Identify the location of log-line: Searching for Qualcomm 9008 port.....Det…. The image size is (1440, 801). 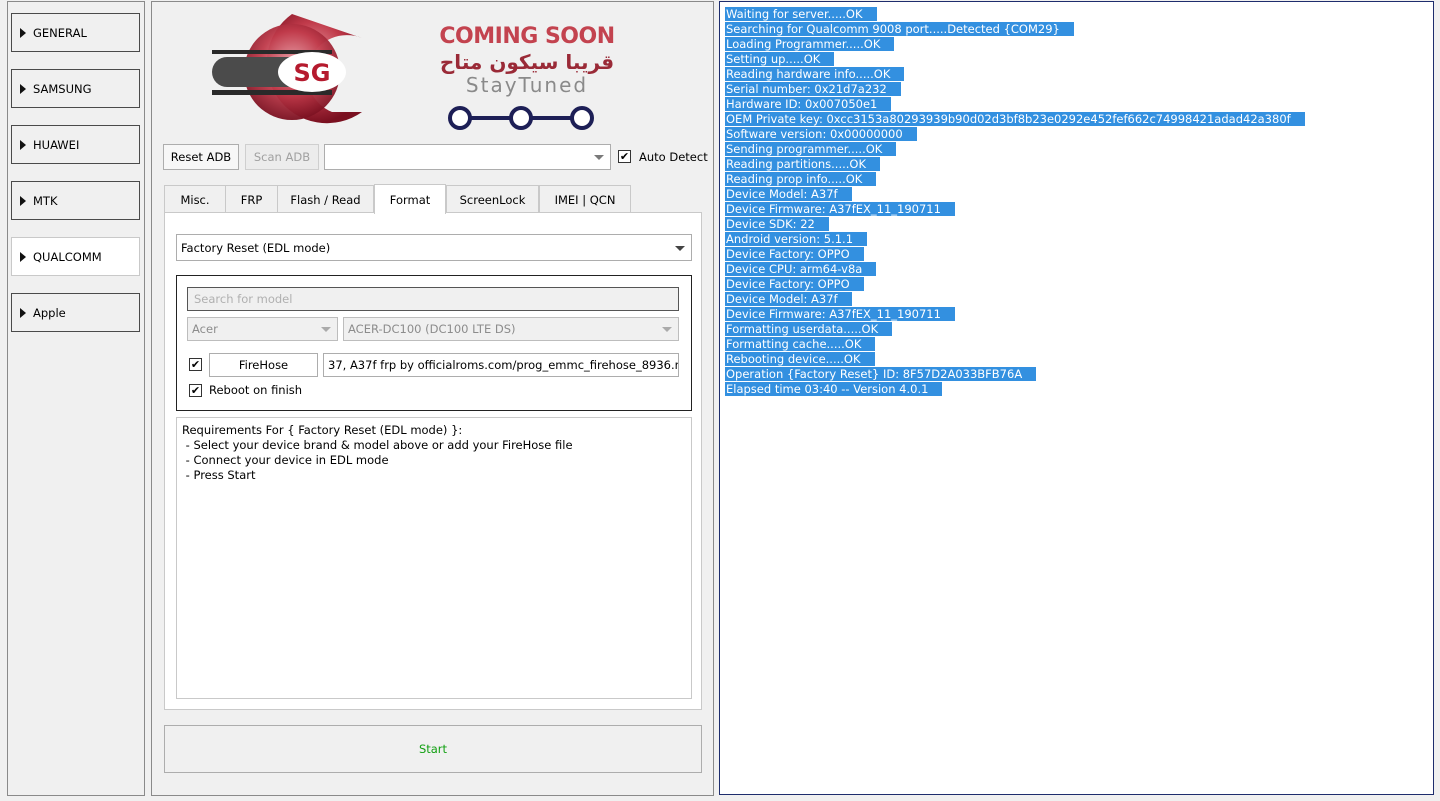
(1076, 29).